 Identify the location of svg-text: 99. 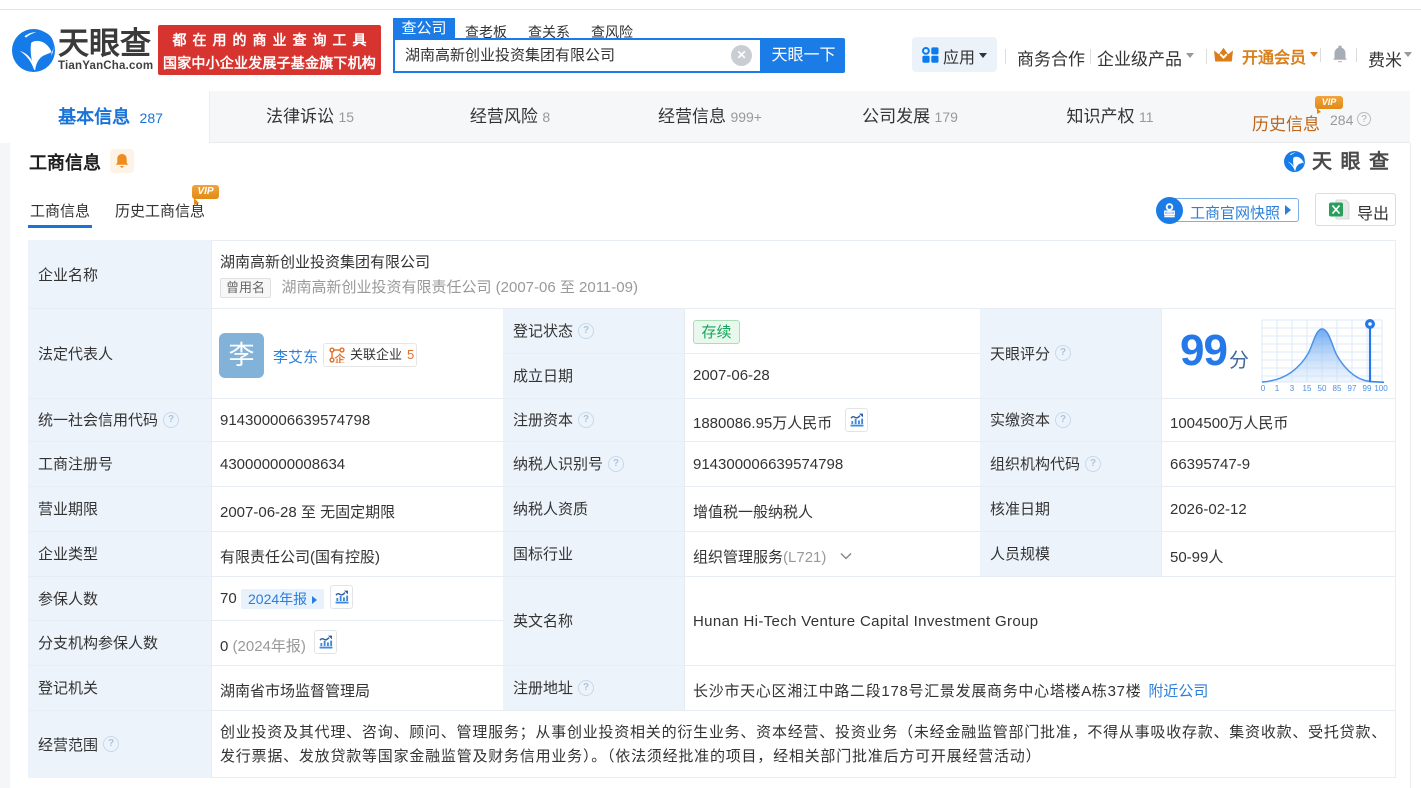
(1367, 388).